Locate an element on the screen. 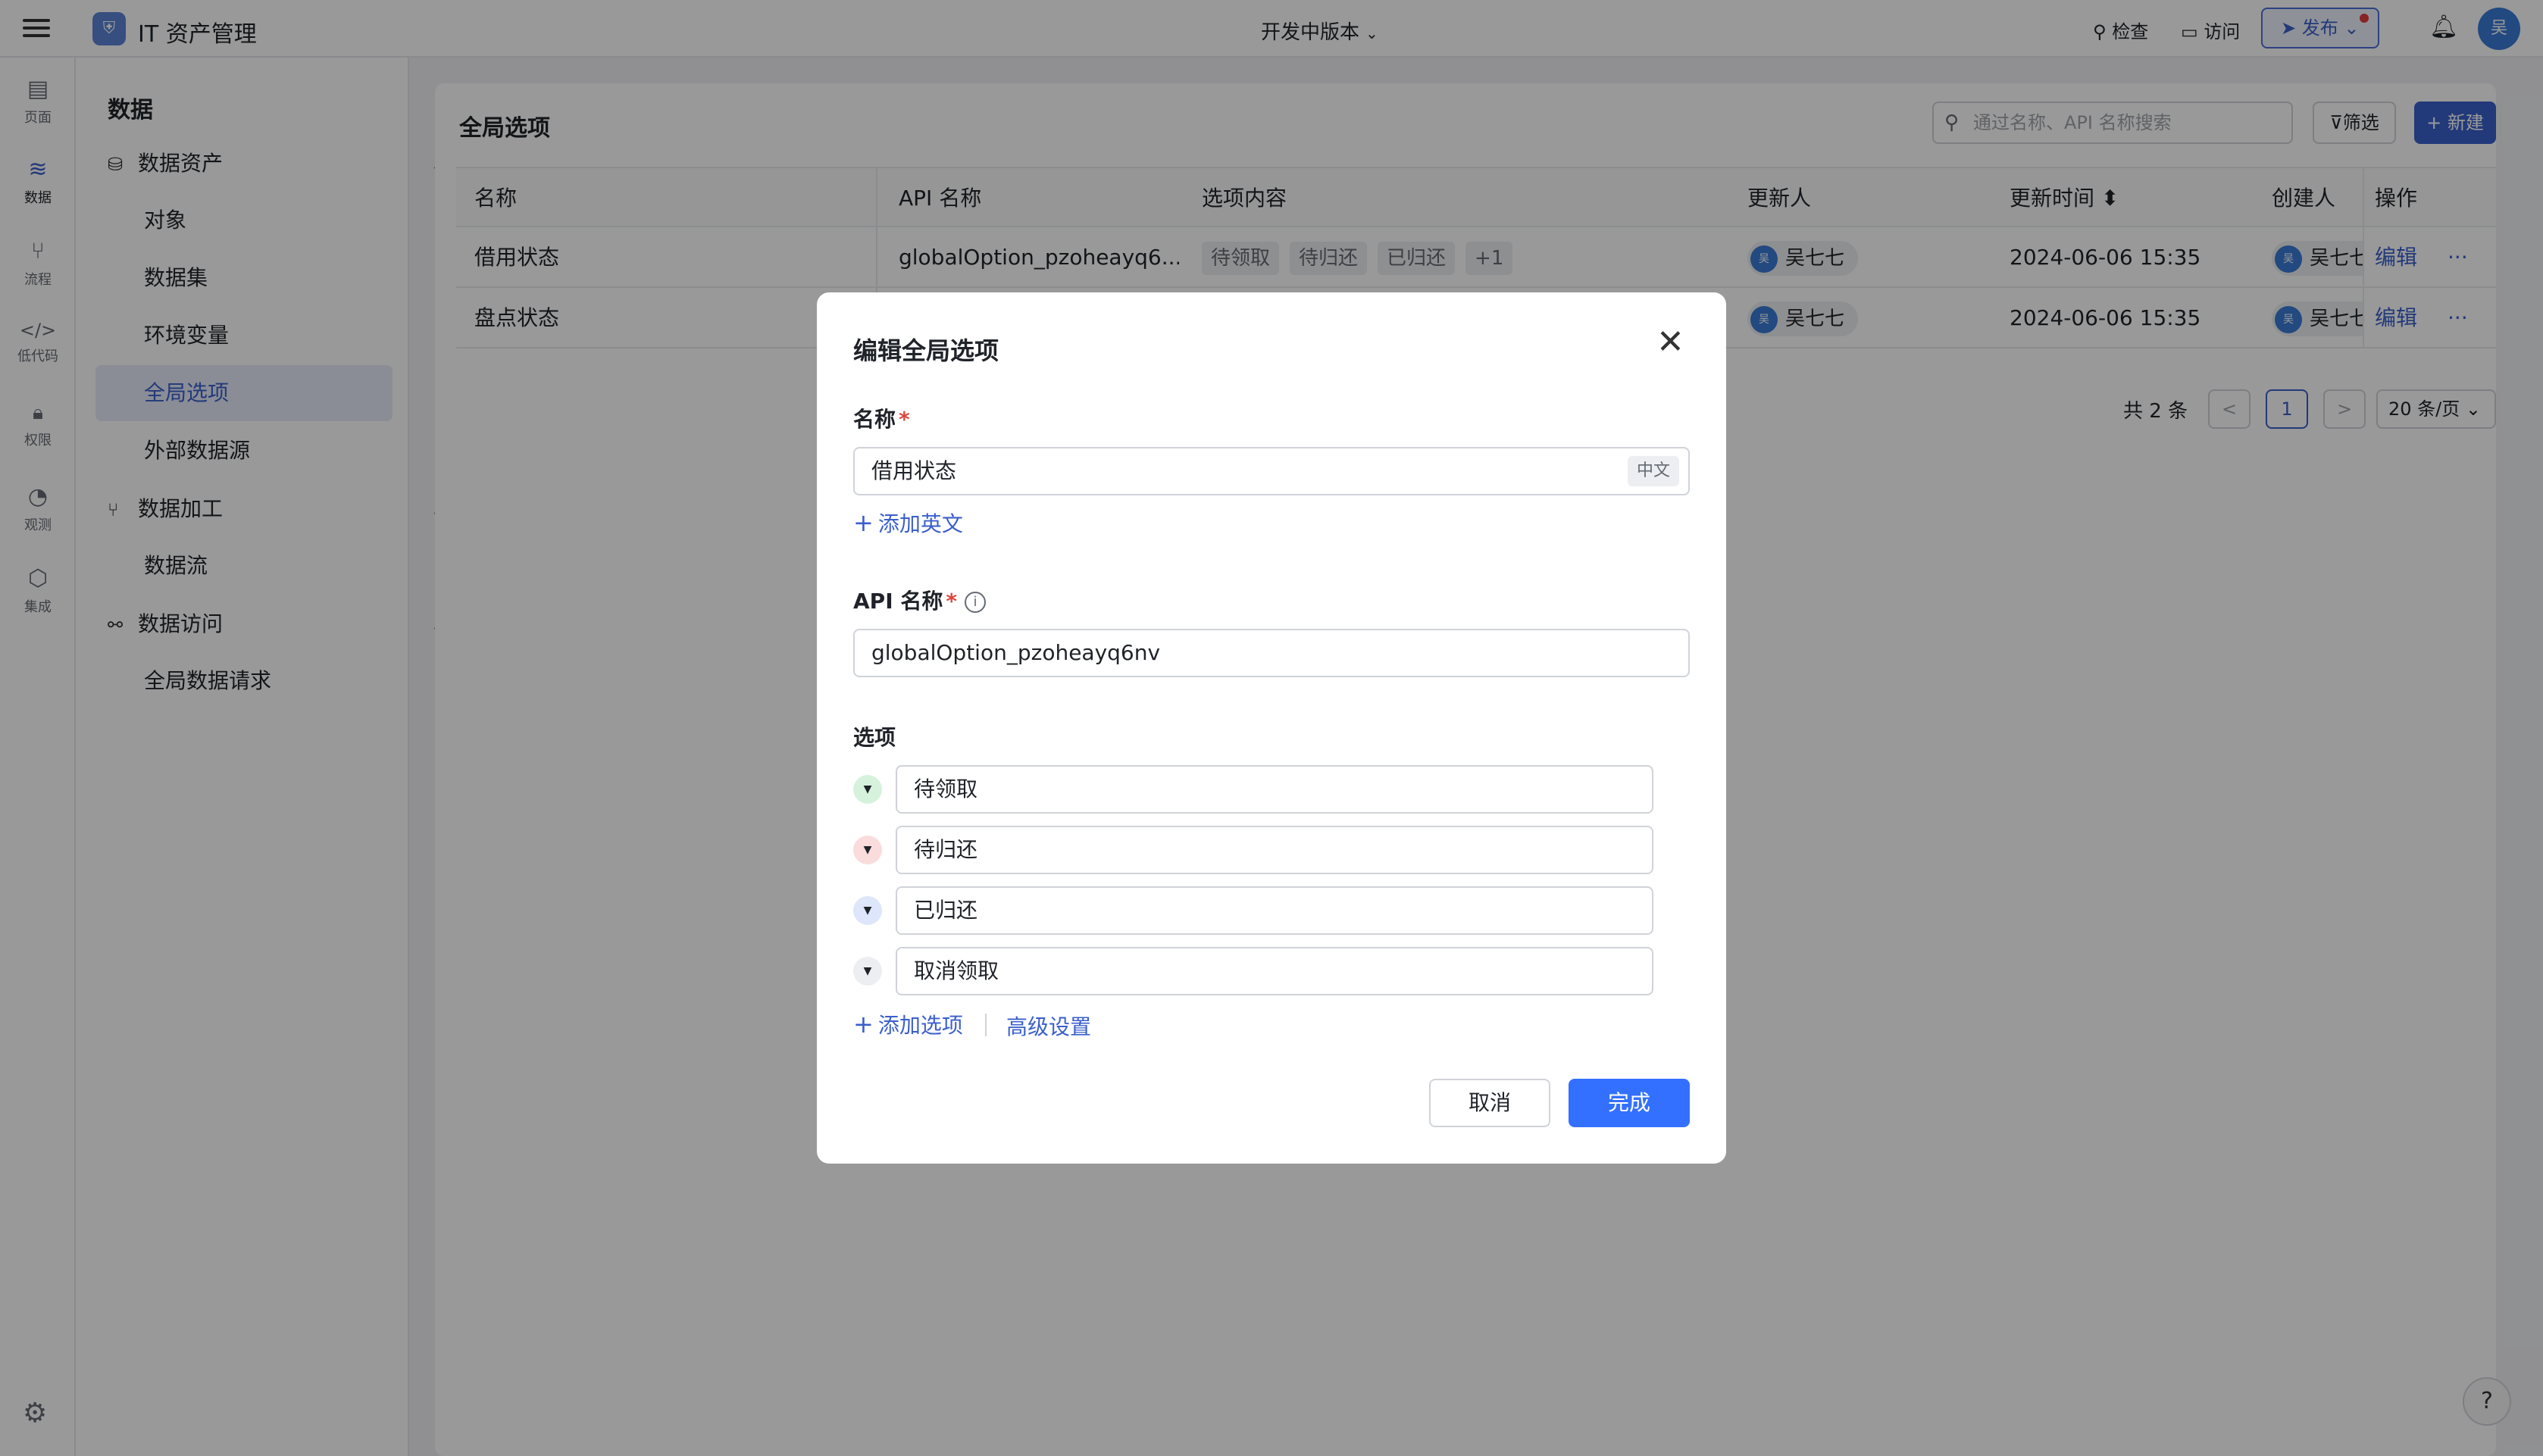  api-name-label: API 名称 * i is located at coordinates (920, 600).